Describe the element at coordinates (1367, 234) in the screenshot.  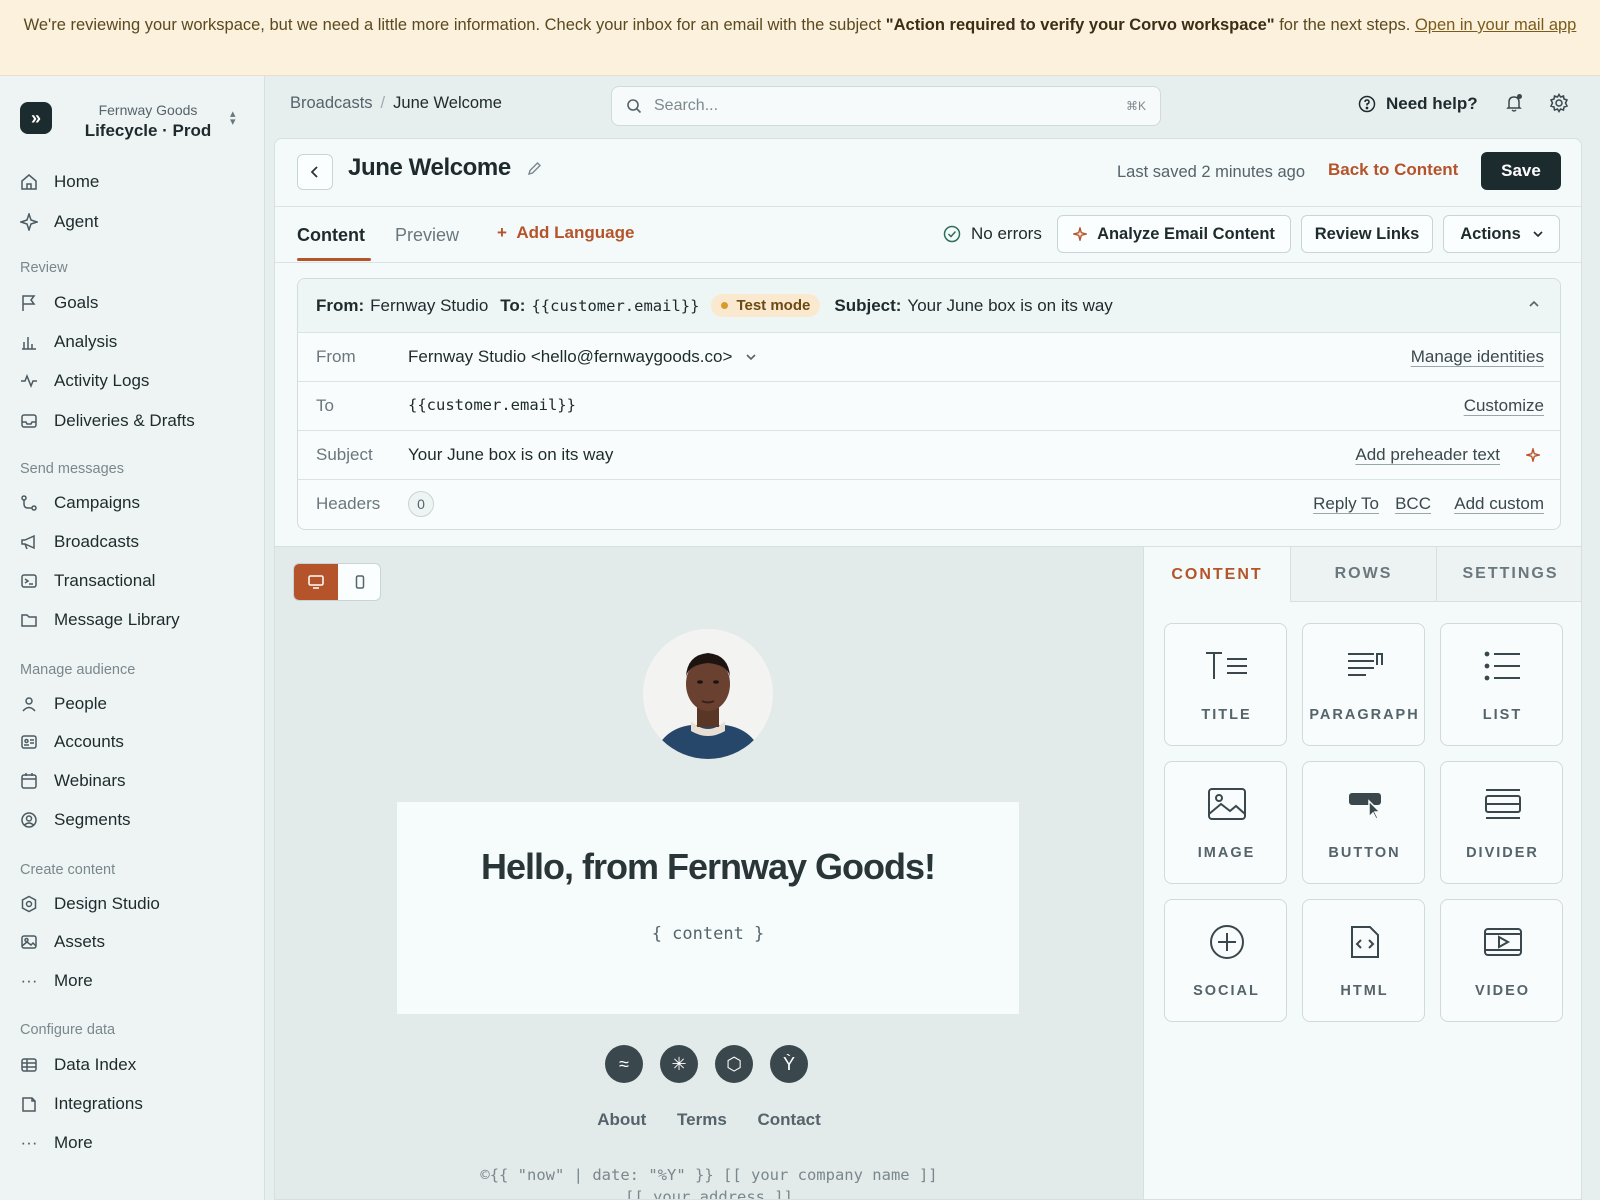
I see `review-links-button: Review Links` at that location.